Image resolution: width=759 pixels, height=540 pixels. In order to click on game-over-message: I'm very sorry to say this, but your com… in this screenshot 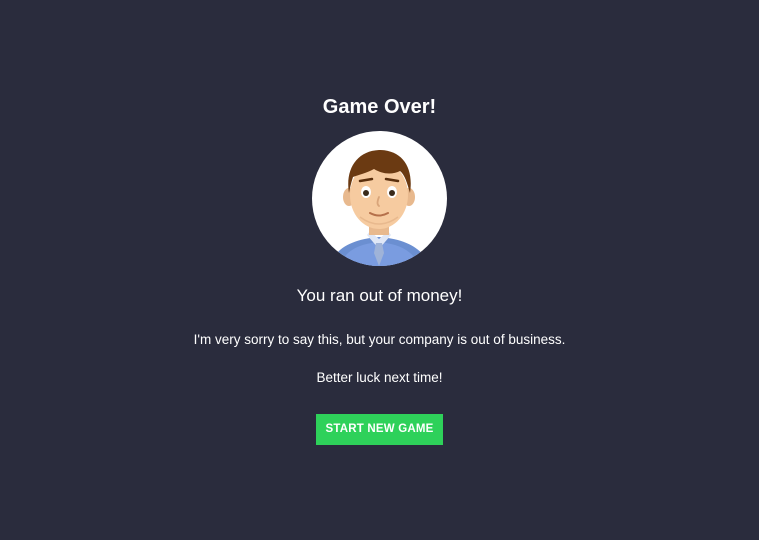, I will do `click(379, 339)`.